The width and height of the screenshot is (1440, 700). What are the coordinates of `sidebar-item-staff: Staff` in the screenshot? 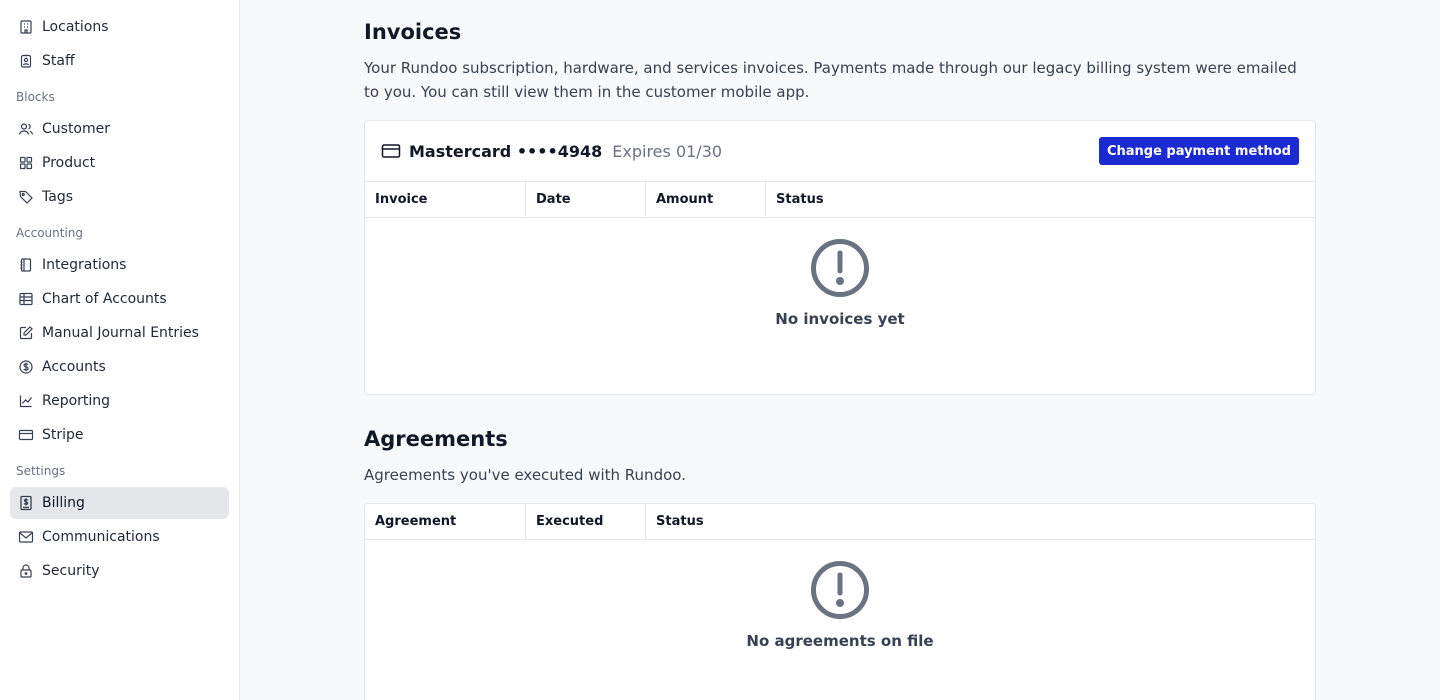 It's located at (119, 61).